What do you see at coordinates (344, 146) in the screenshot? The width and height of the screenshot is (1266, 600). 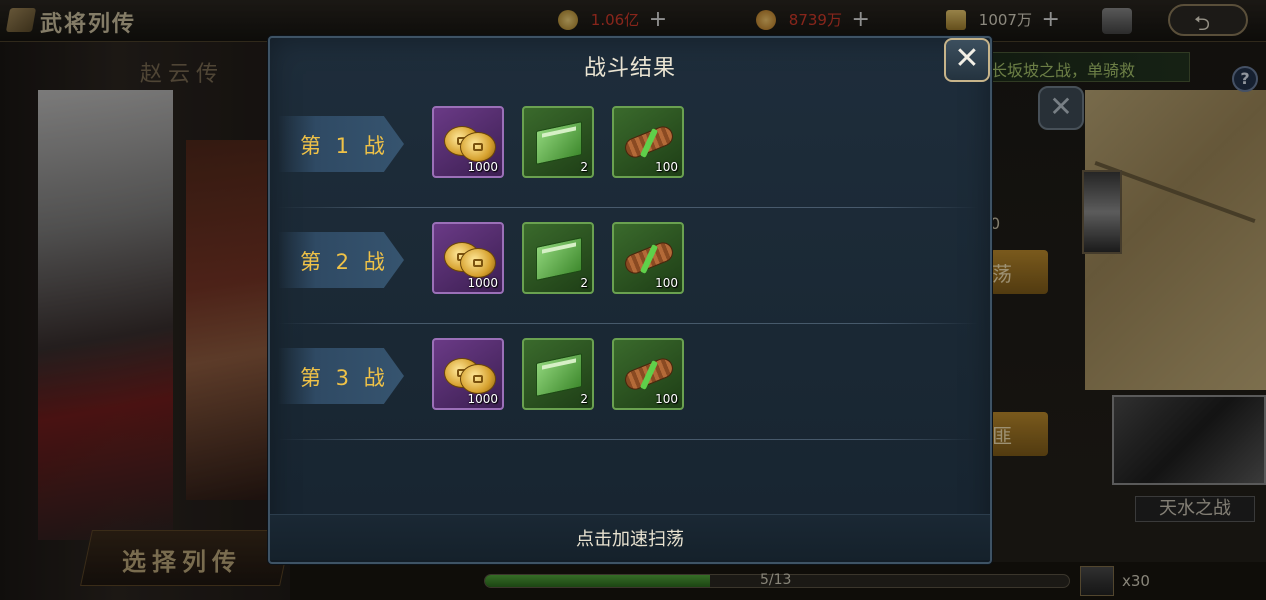 I see `battle-label: 第 1 战` at bounding box center [344, 146].